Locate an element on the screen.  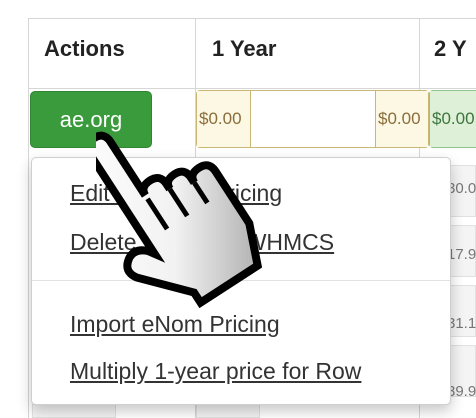
header-actions: Actions is located at coordinates (84, 48).